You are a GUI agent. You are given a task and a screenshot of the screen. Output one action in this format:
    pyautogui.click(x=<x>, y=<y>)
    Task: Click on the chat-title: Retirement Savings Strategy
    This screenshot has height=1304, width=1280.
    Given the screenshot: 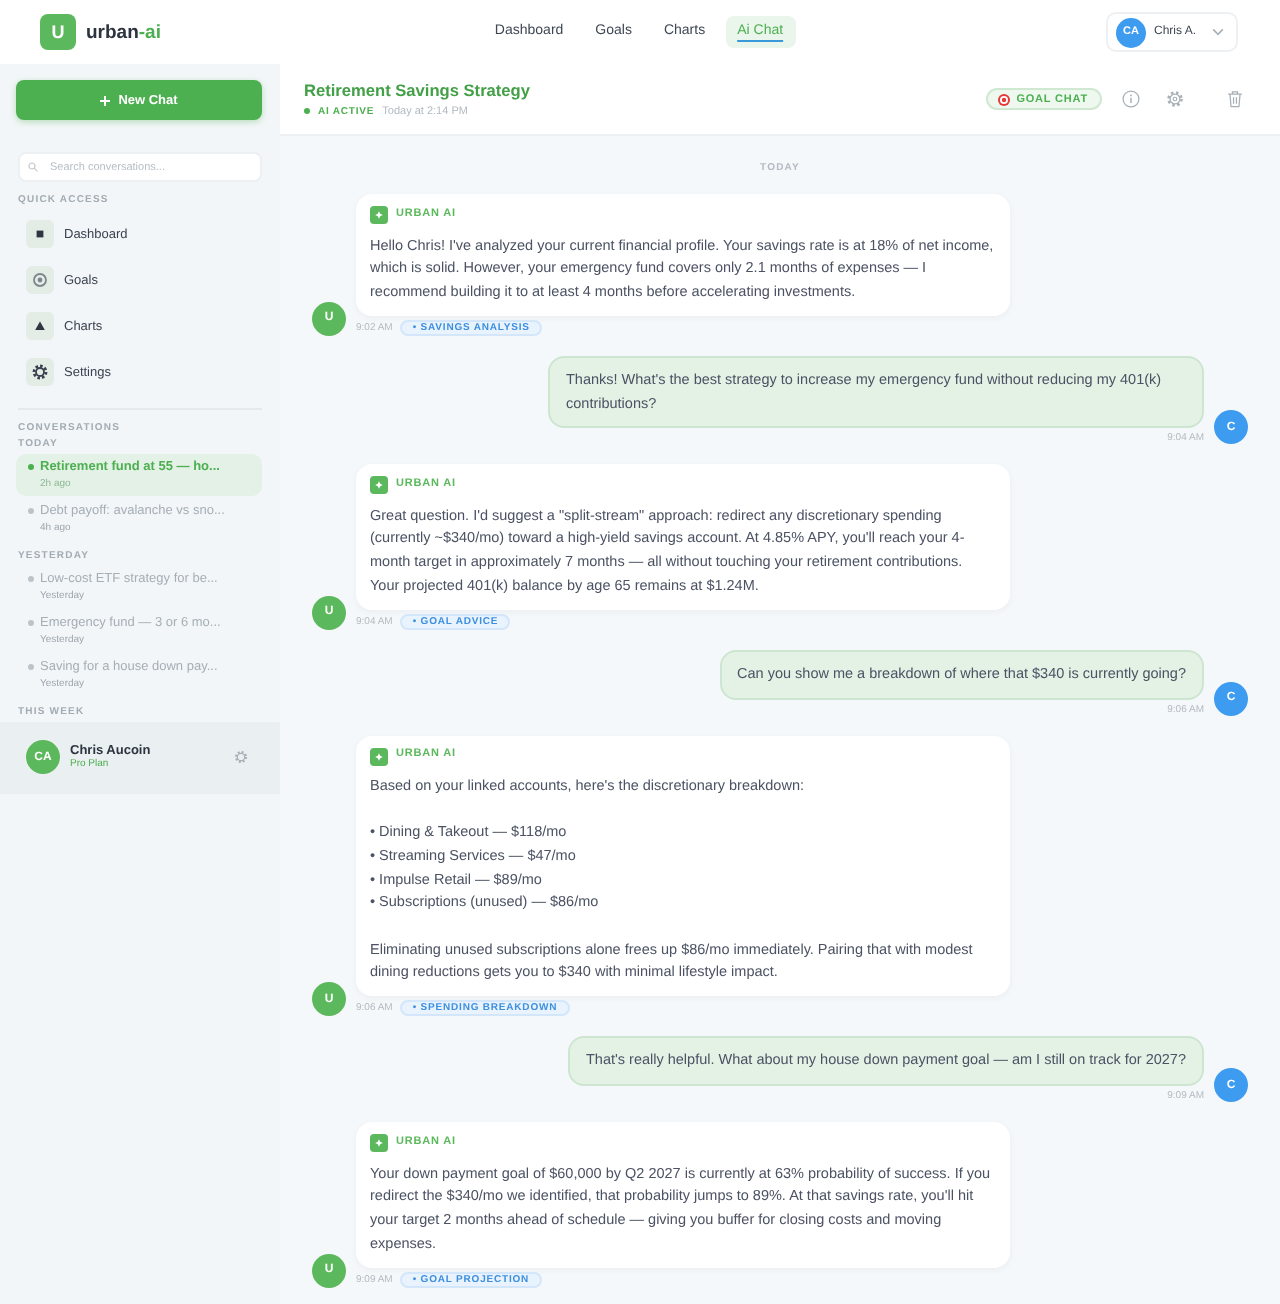 What is the action you would take?
    pyautogui.click(x=417, y=89)
    